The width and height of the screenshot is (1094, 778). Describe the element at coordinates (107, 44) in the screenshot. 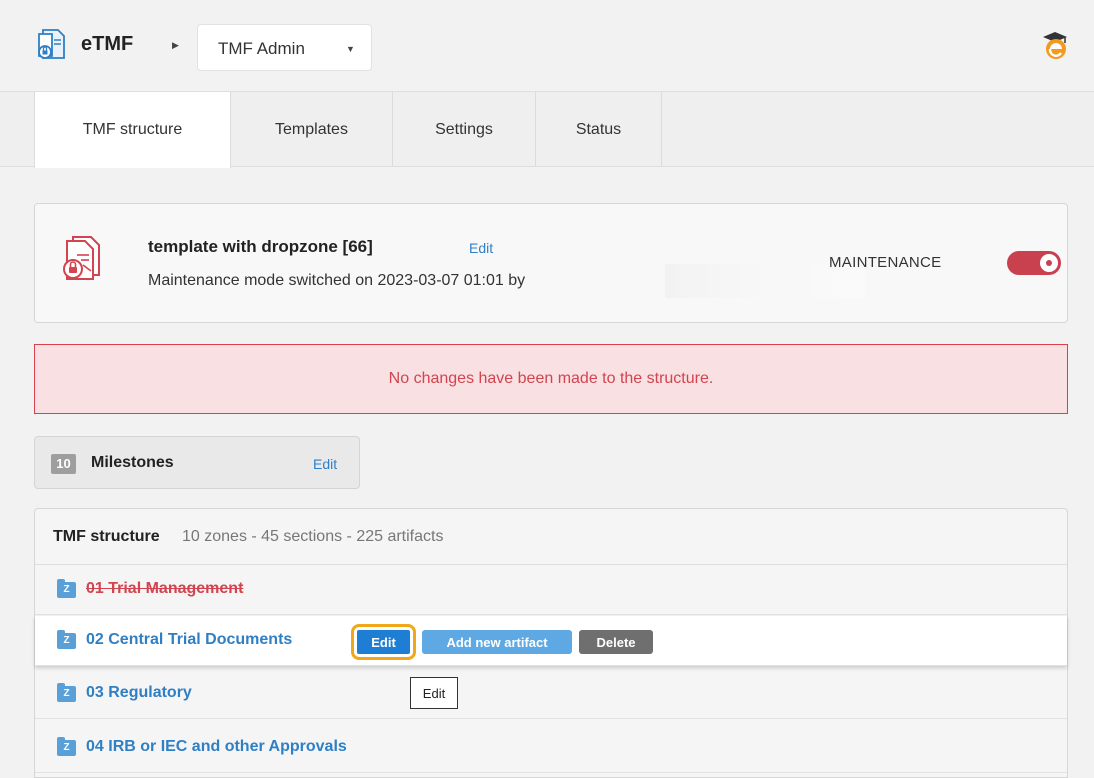

I see `app-name: eTMF` at that location.